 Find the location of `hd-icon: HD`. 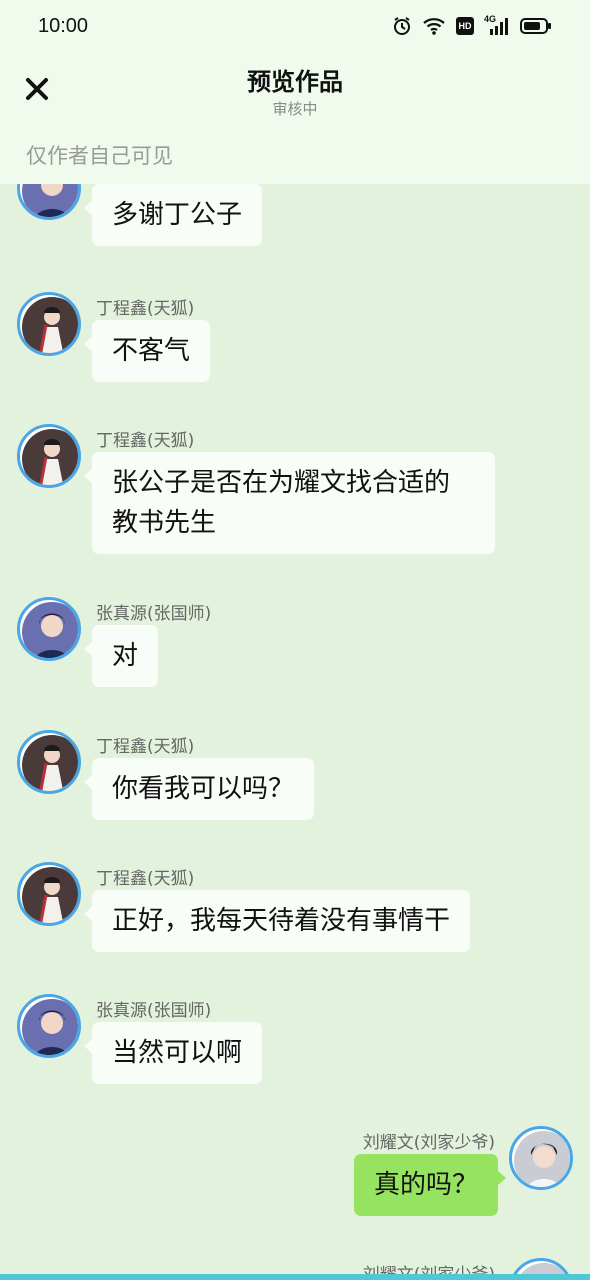

hd-icon: HD is located at coordinates (465, 26).